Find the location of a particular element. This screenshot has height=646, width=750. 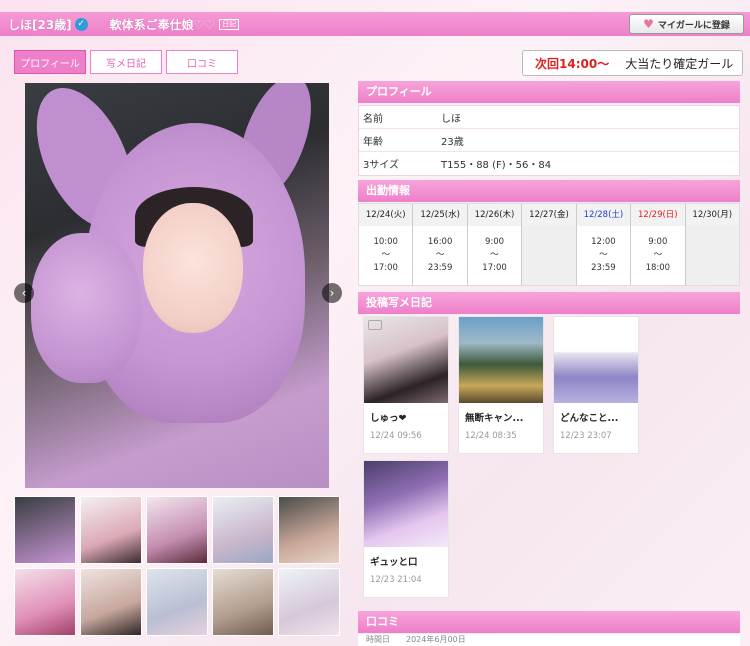

profile-tabs: プロフィール 写メ日記 口コミ is located at coordinates (128, 62).